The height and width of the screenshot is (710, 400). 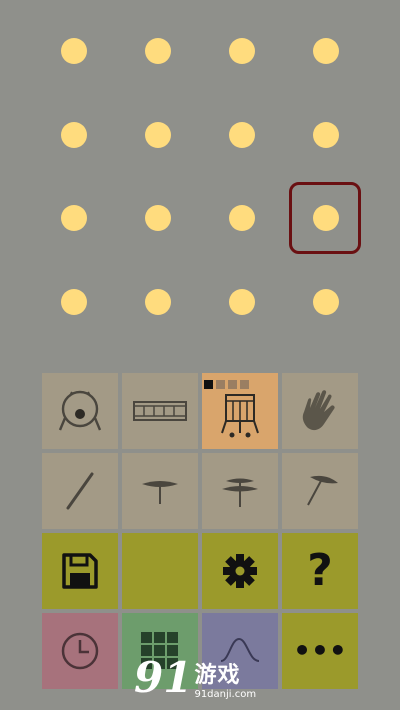 I want to click on tempo-button, so click(x=80, y=651).